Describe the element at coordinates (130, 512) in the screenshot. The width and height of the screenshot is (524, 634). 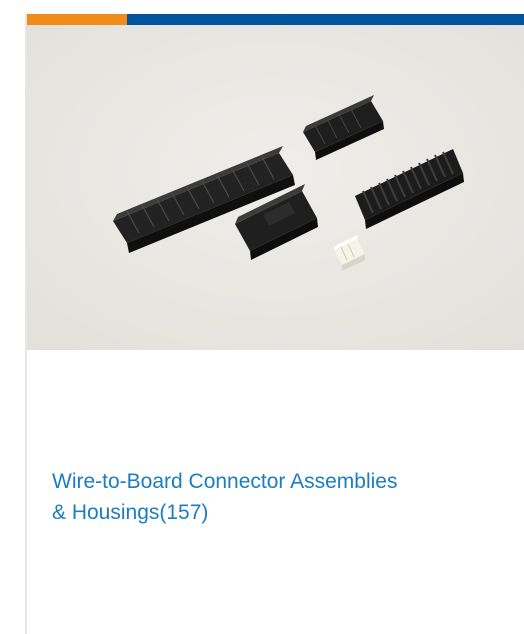
I see `category-title-line2: & Housings(157)` at that location.